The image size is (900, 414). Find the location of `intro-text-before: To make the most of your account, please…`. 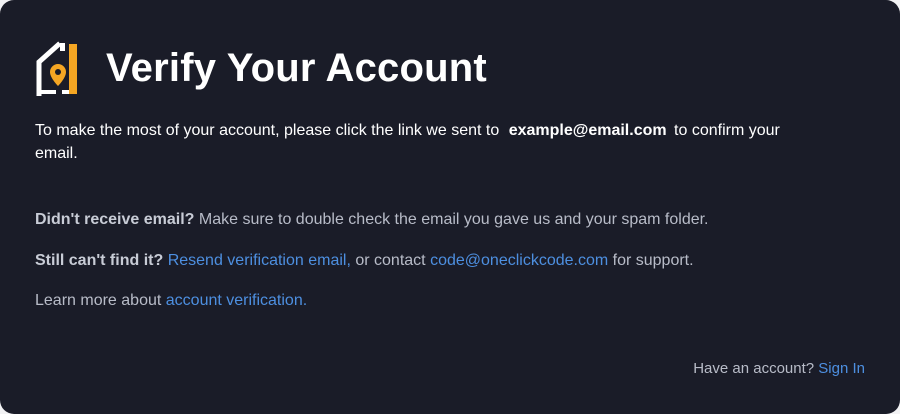

intro-text-before: To make the most of your account, please… is located at coordinates (267, 130).